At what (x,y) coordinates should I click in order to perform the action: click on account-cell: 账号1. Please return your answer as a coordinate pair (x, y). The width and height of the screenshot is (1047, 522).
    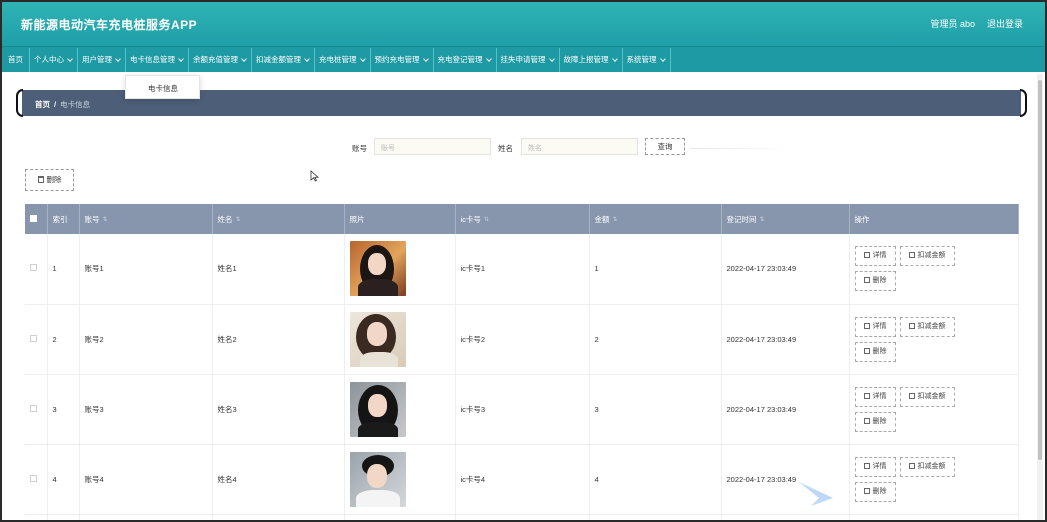
    Looking at the image, I should click on (146, 269).